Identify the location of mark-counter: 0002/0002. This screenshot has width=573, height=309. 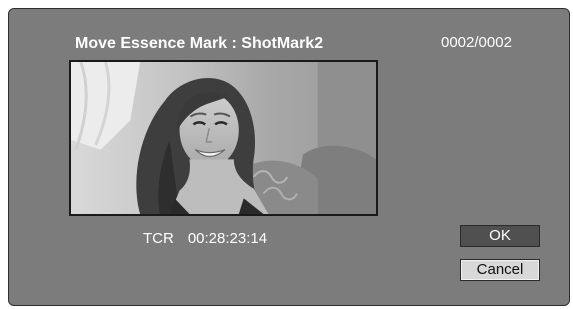
(476, 42).